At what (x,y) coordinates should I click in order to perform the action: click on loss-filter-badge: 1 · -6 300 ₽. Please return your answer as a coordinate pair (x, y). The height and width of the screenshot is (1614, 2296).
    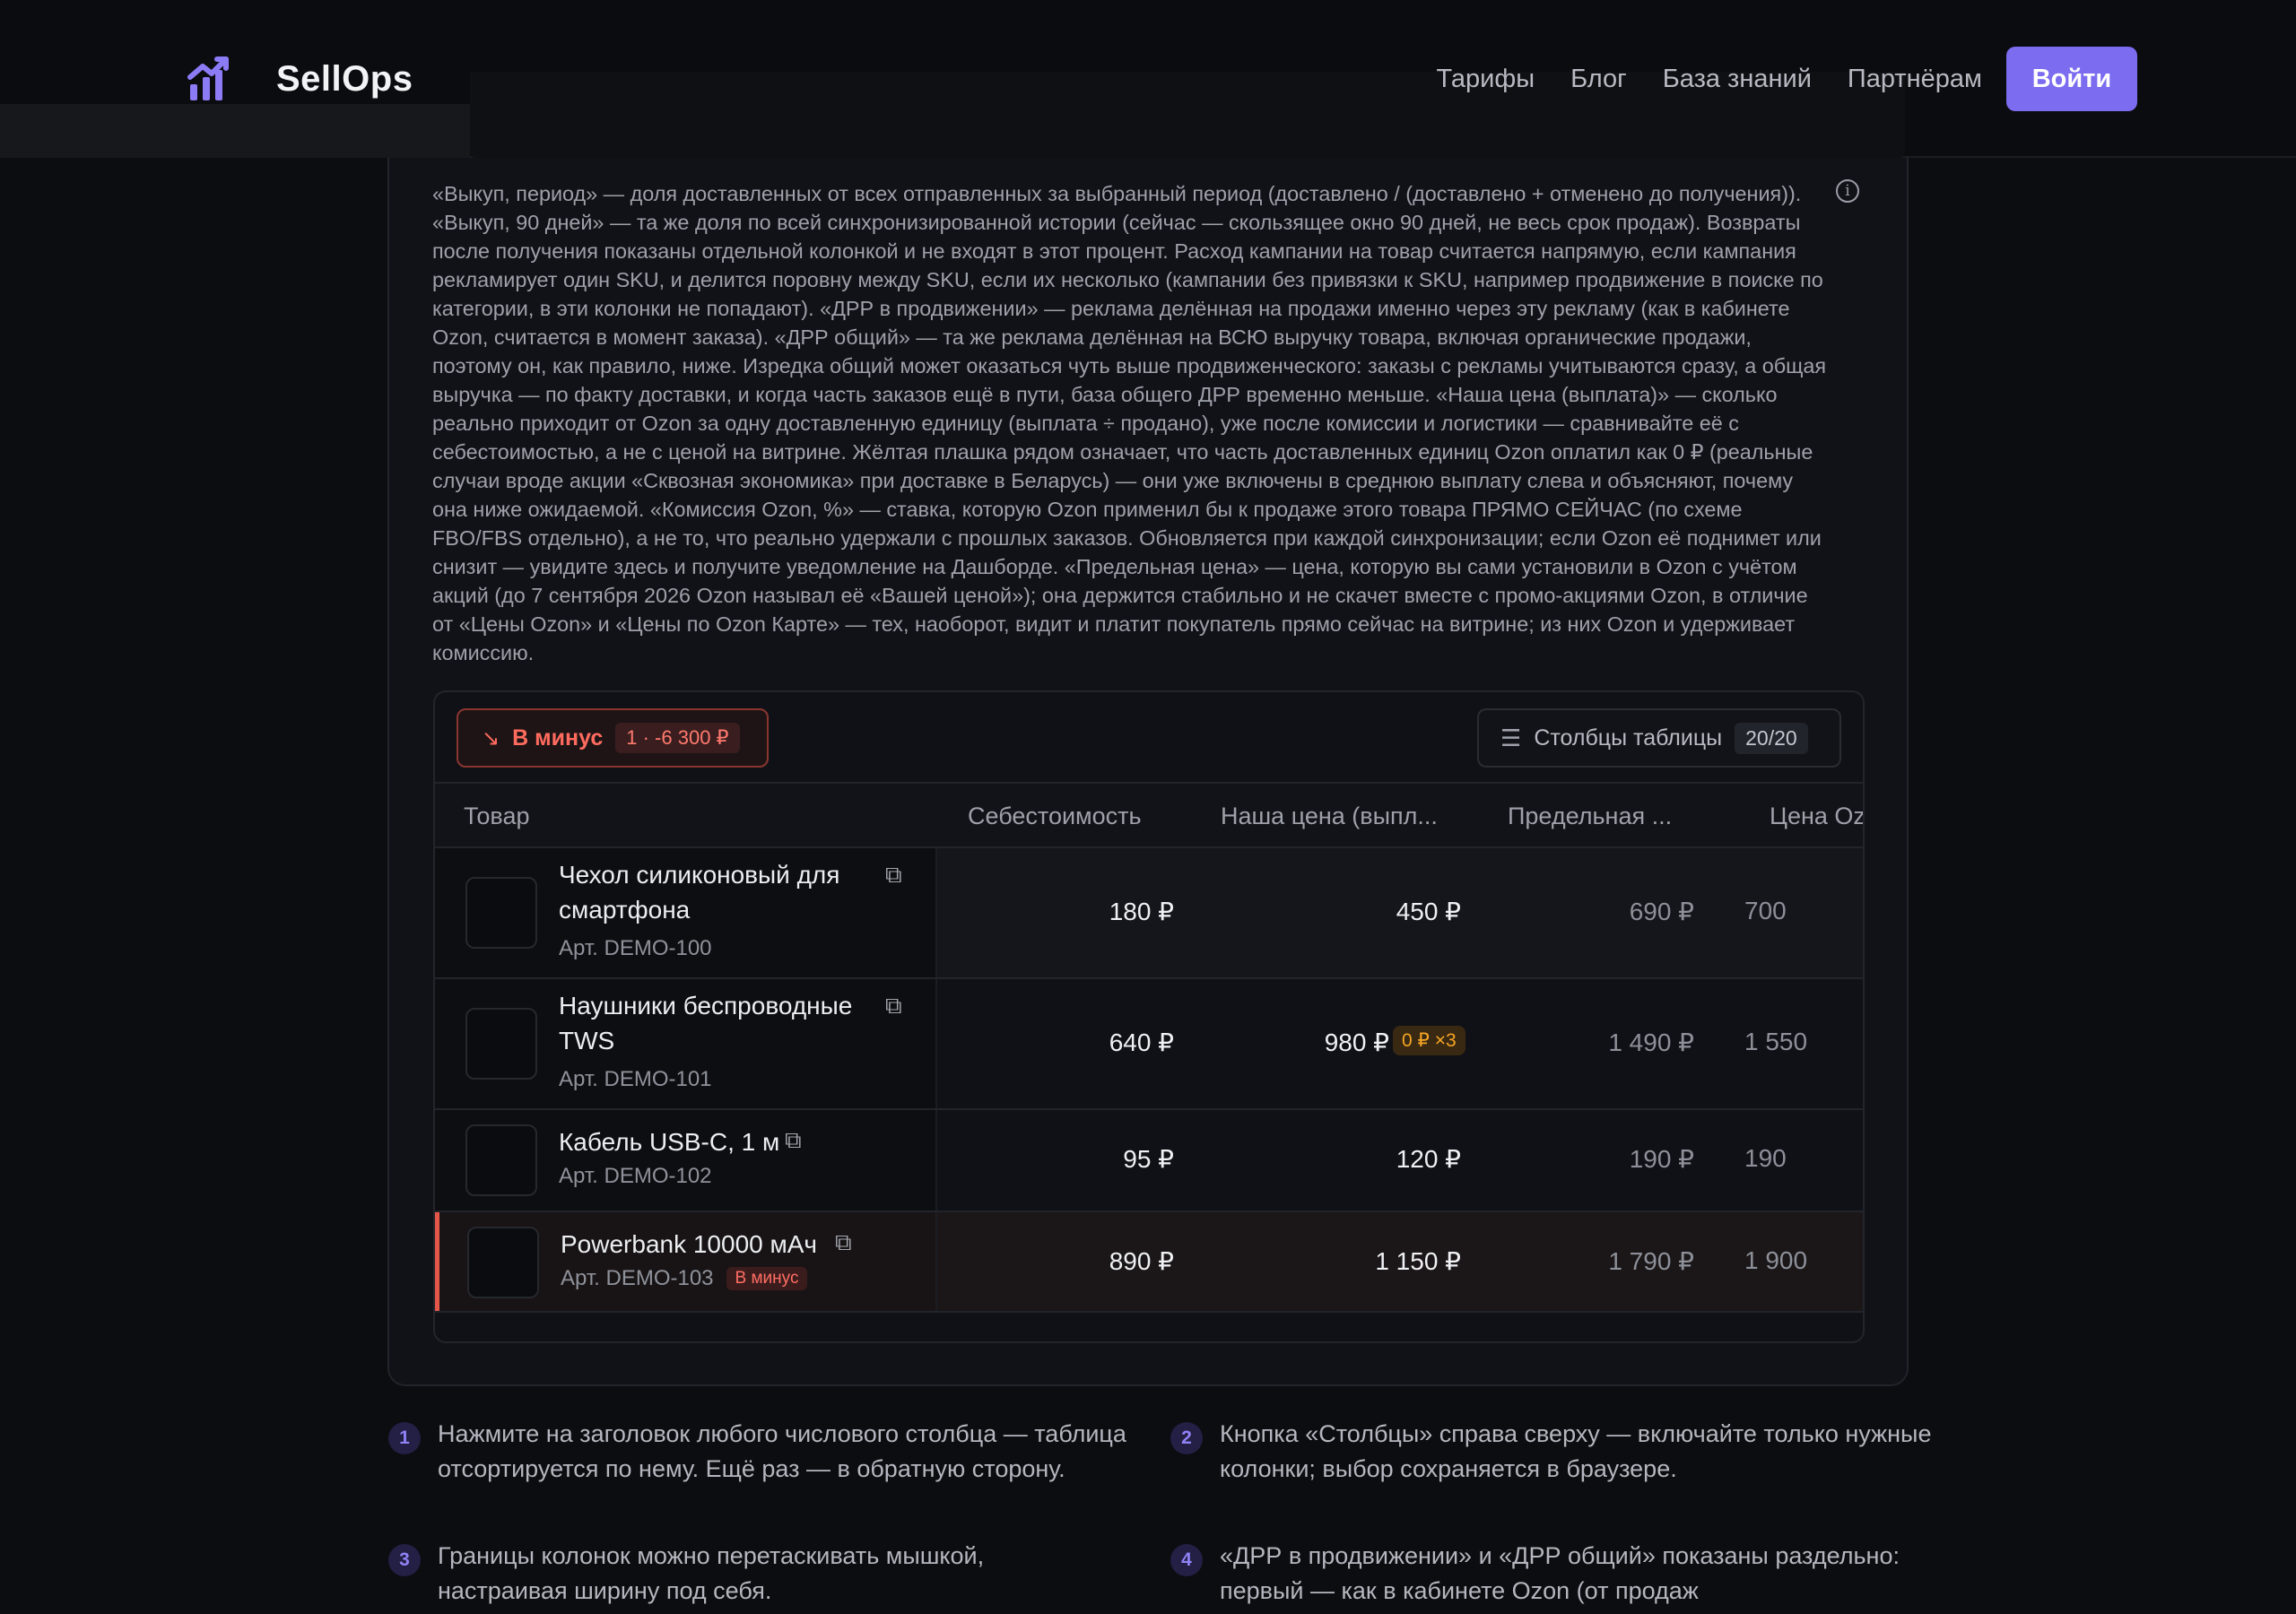
    Looking at the image, I should click on (677, 738).